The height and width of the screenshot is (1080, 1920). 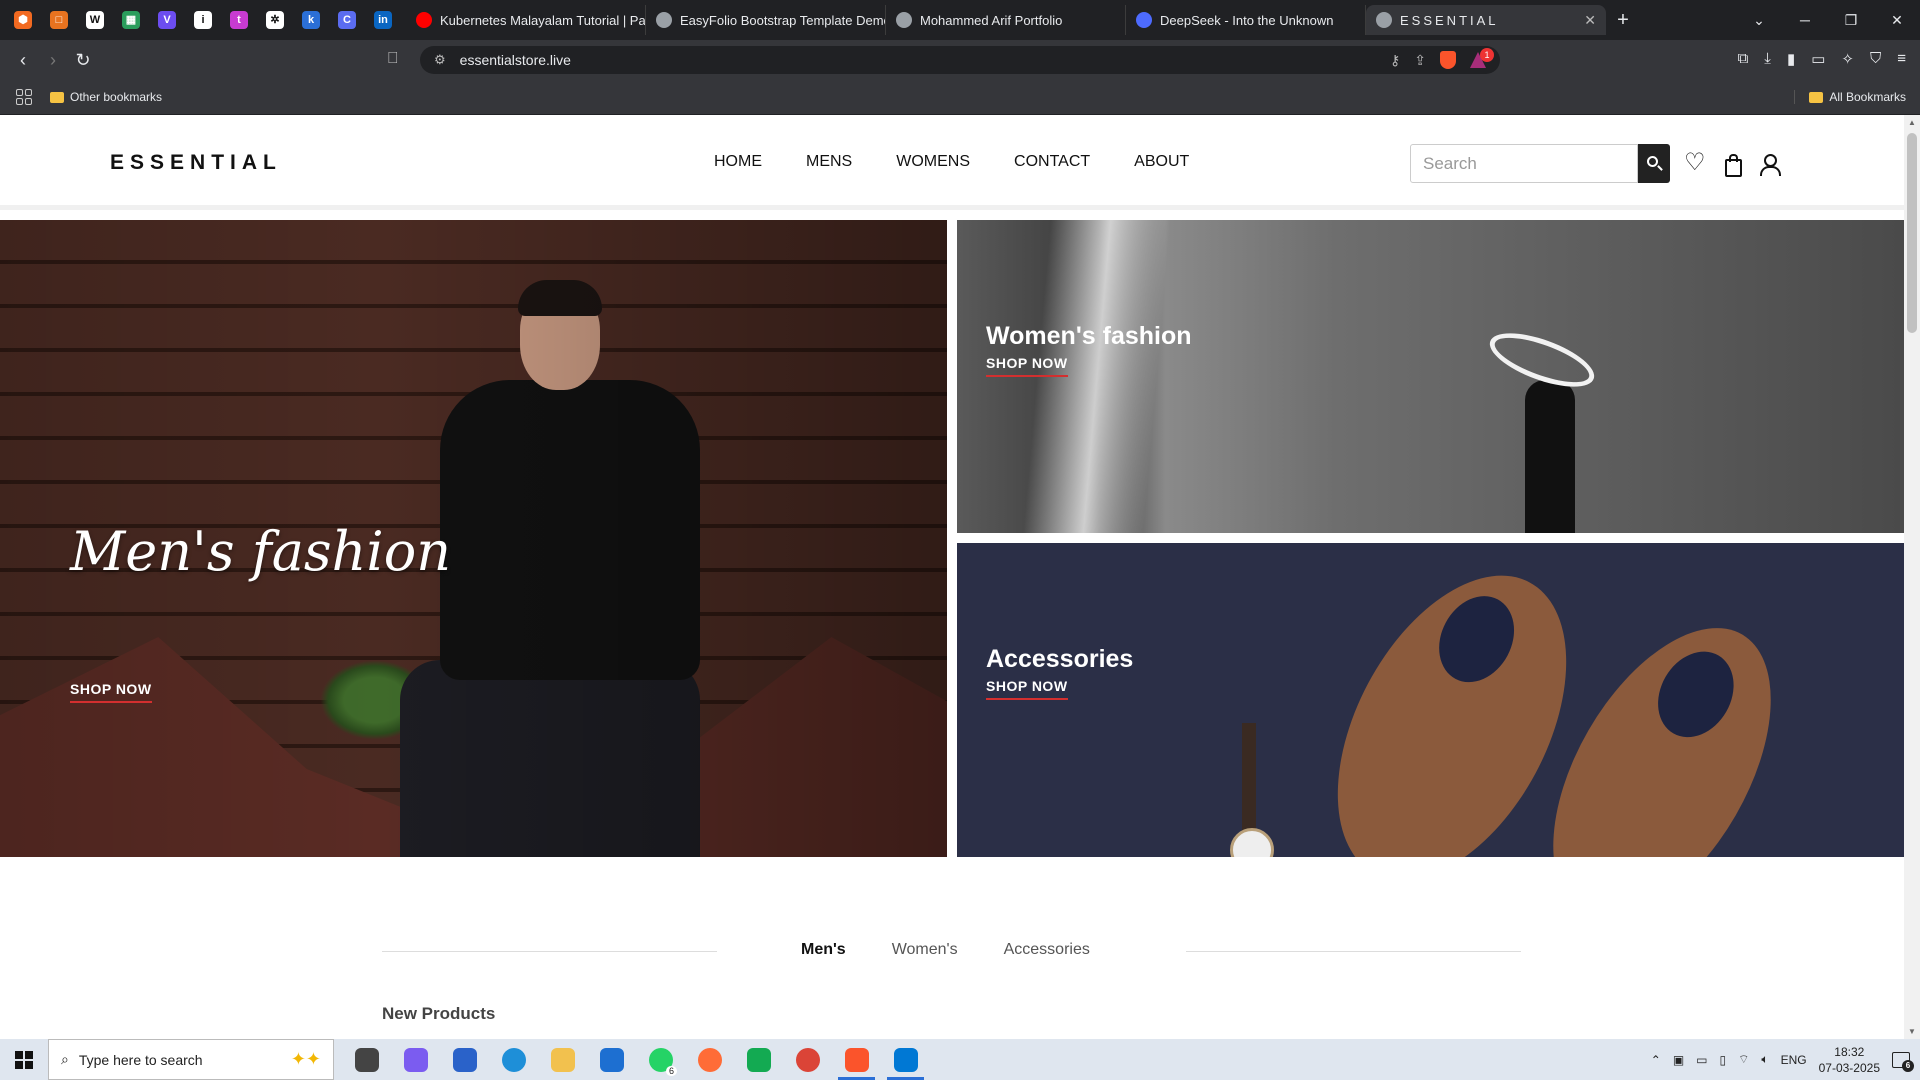 I want to click on mens-shop-now-link: SHOP NOW, so click(x=111, y=692).